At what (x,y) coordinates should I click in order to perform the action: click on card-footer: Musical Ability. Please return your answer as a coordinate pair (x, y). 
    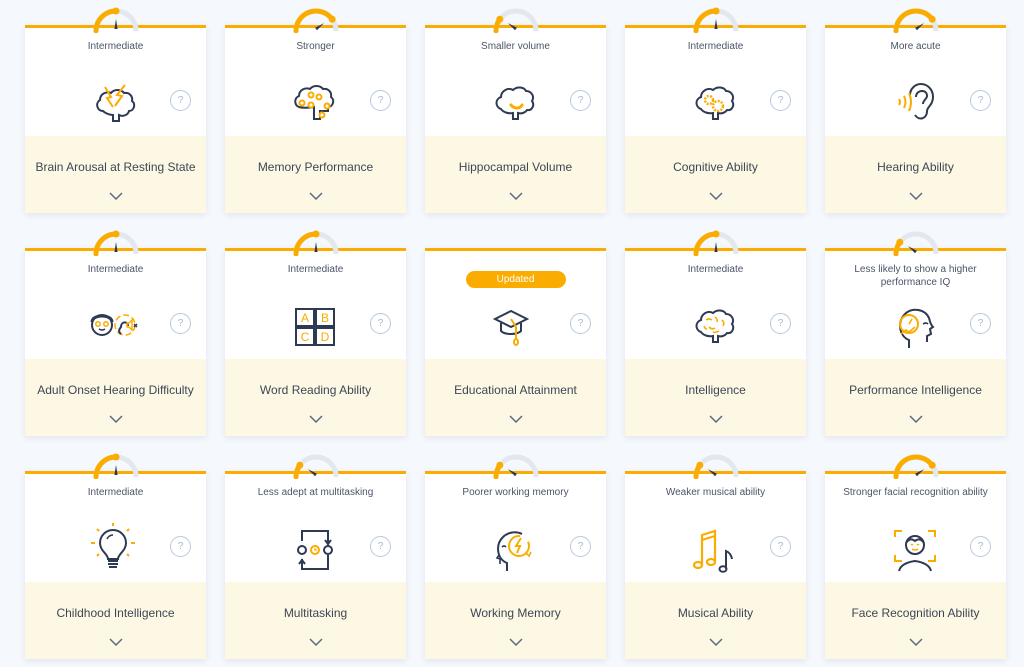
    Looking at the image, I should click on (715, 620).